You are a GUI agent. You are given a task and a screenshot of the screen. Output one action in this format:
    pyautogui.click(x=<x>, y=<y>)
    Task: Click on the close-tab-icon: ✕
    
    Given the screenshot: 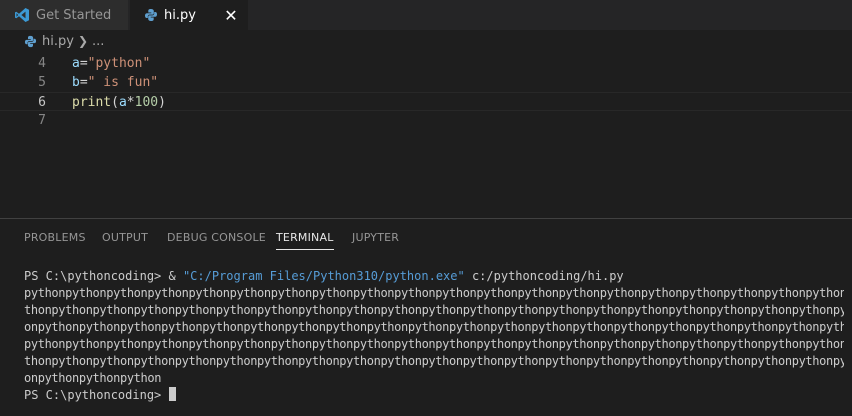 What is the action you would take?
    pyautogui.click(x=231, y=15)
    